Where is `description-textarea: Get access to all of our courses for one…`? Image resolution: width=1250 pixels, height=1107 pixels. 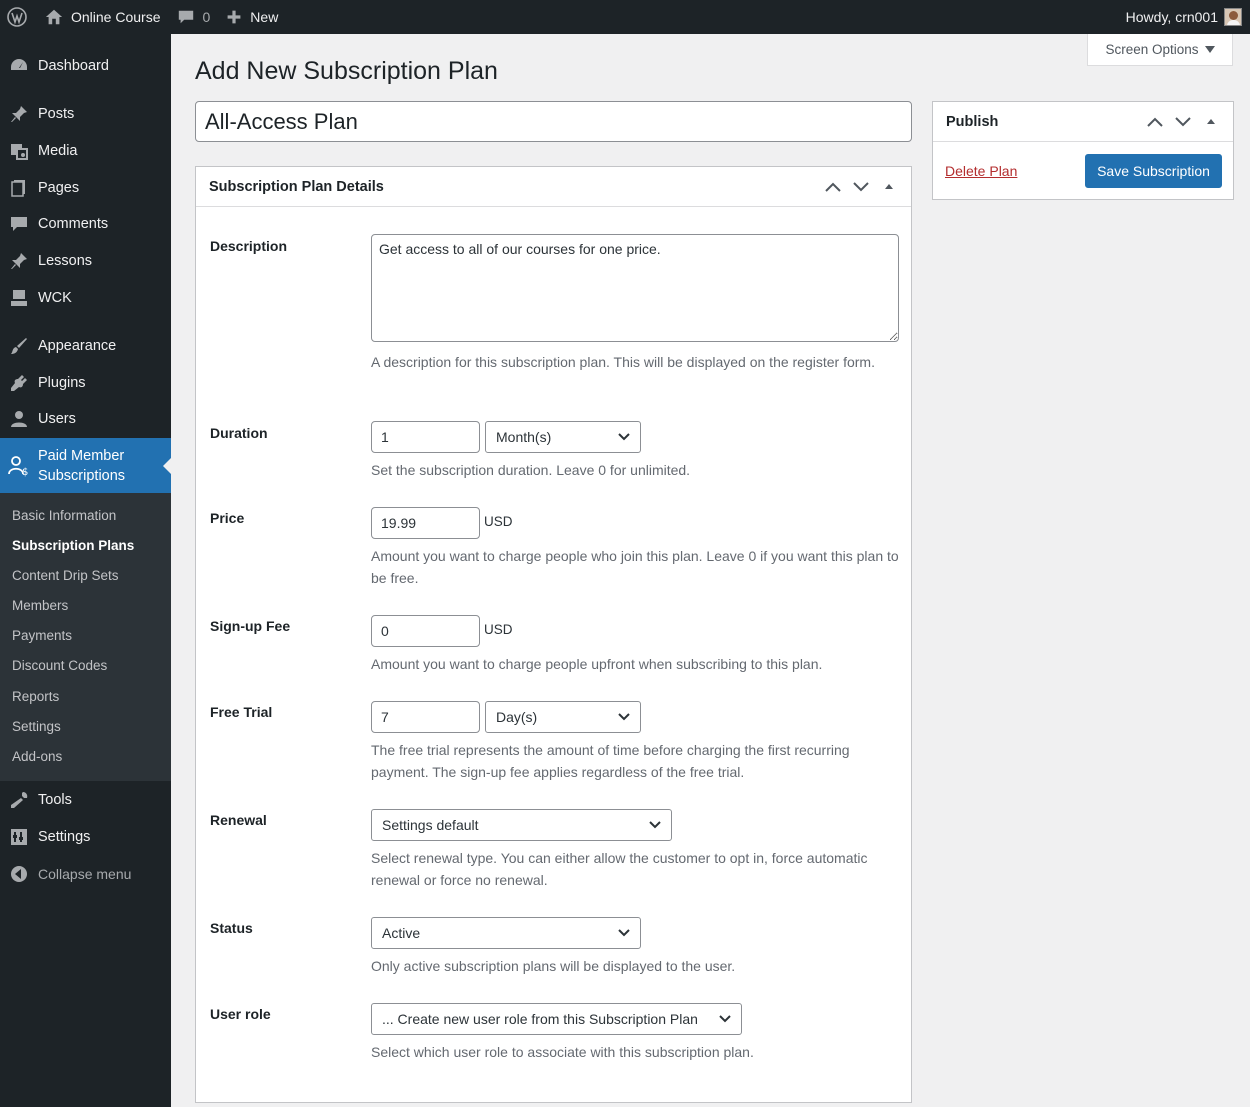 description-textarea: Get access to all of our courses for one… is located at coordinates (635, 288).